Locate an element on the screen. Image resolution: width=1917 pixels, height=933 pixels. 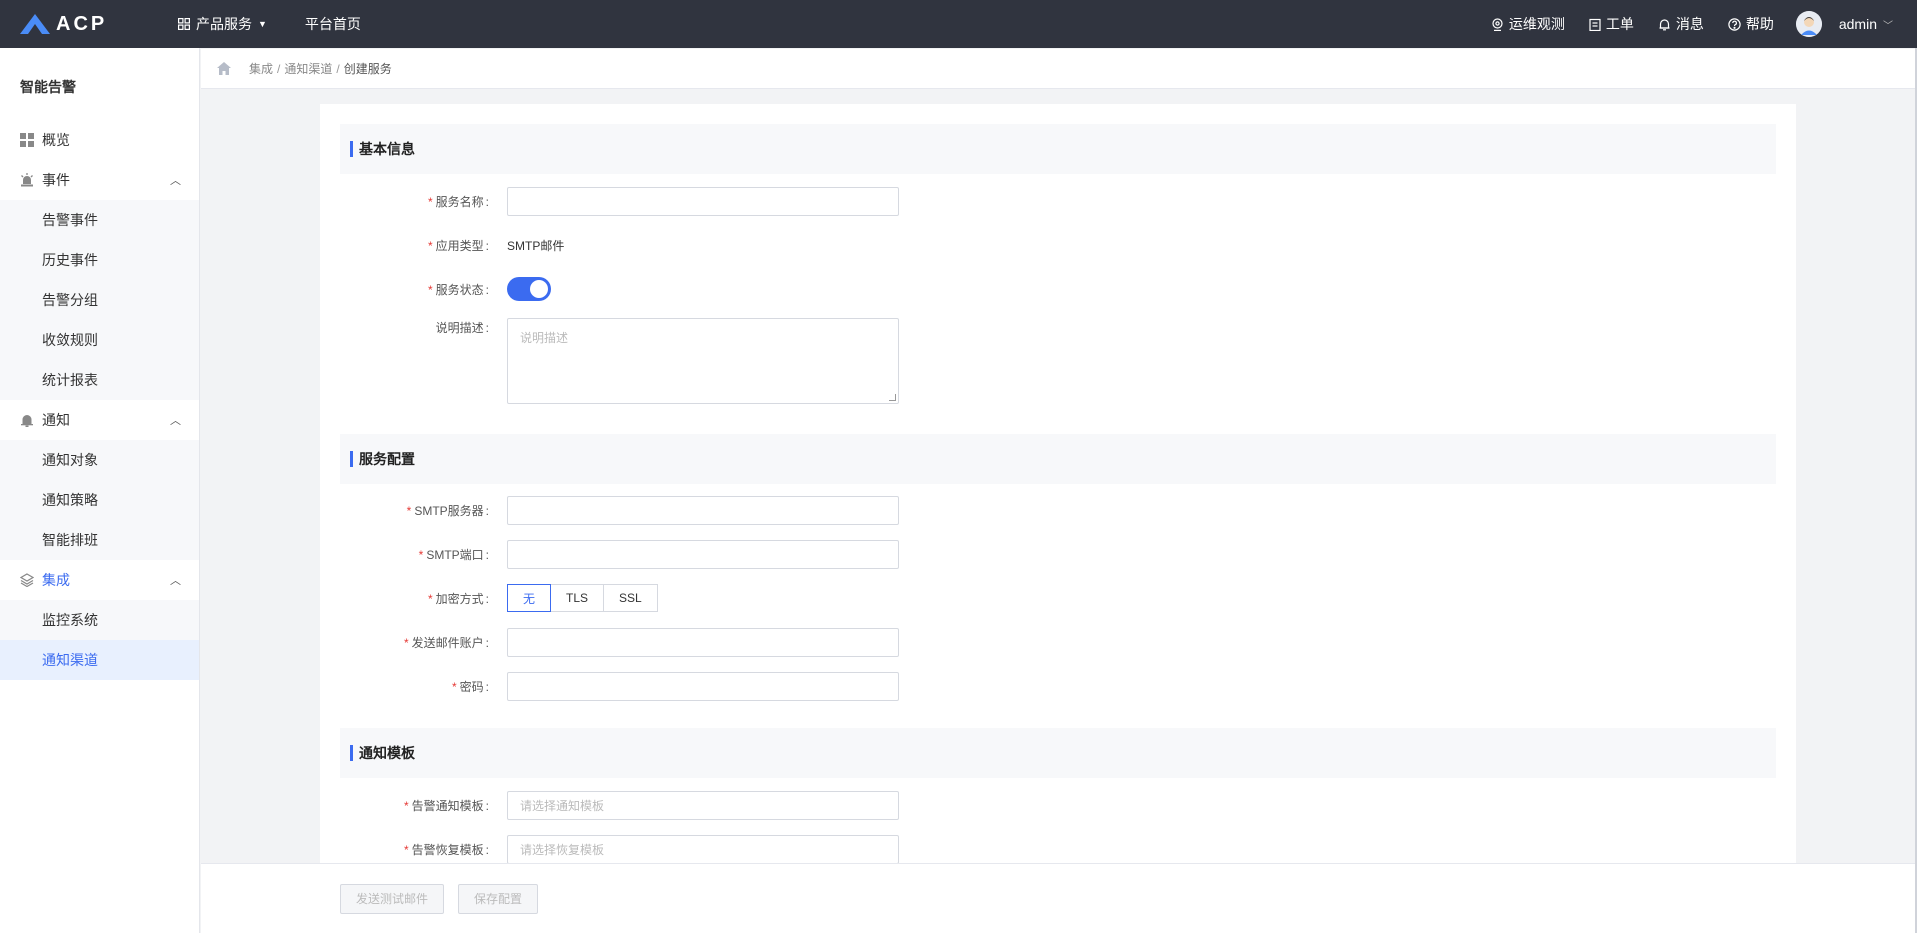
sidebar-item-alert-events: 告警事件 is located at coordinates (99, 220).